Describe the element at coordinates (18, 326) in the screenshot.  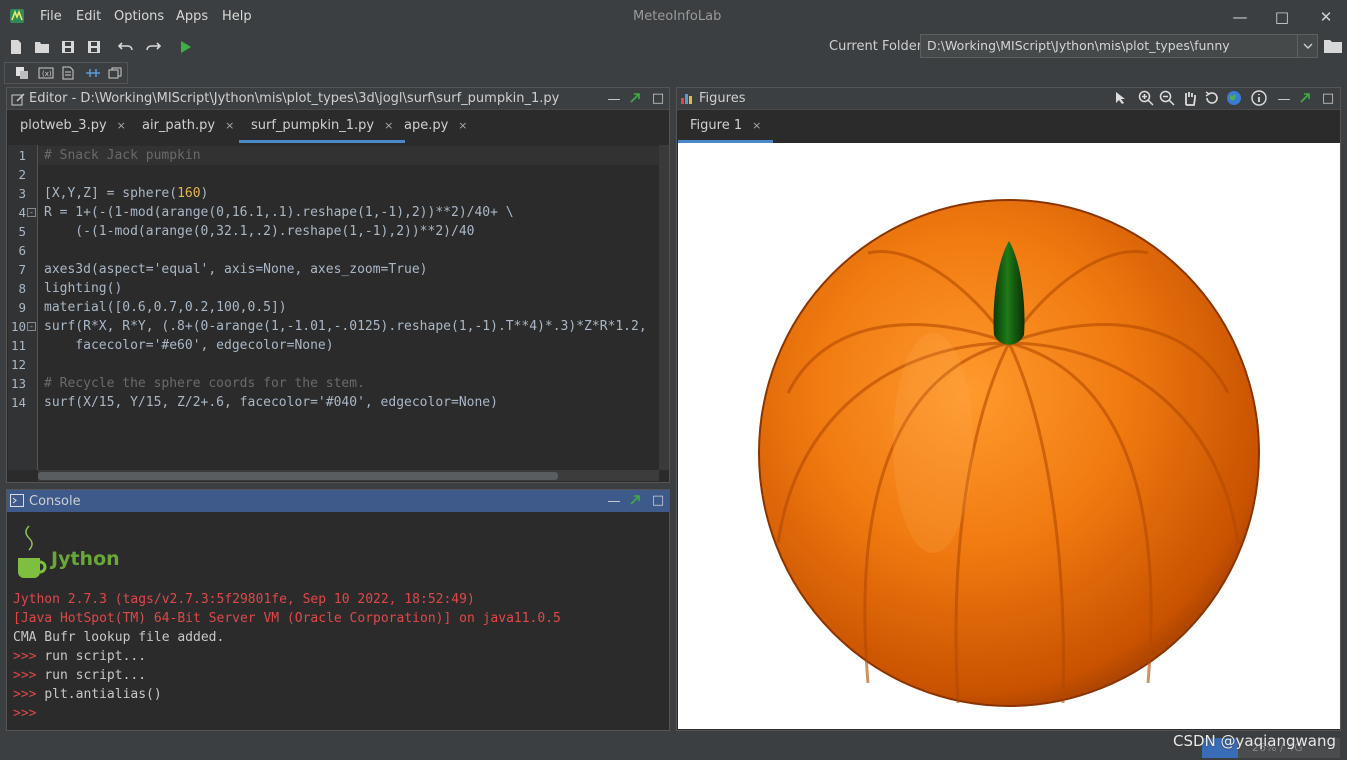
I see `line-number: 10` at that location.